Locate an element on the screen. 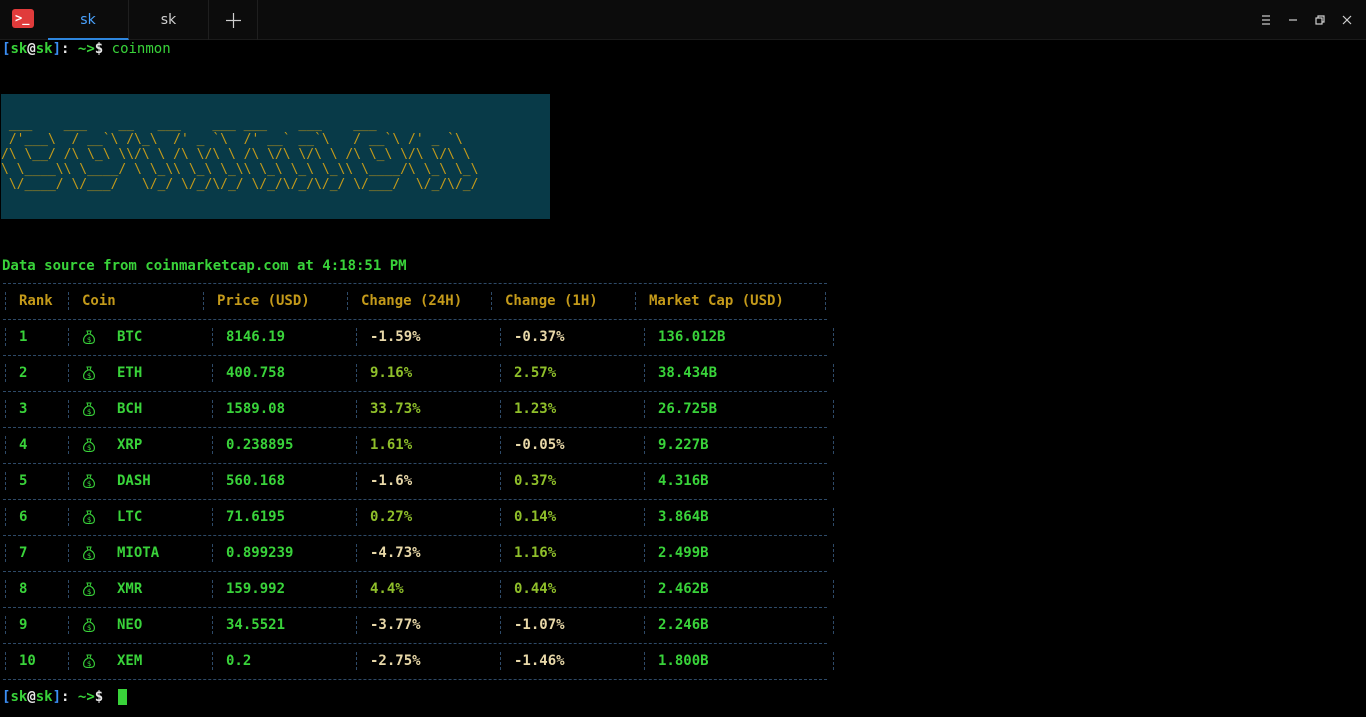 The width and height of the screenshot is (1366, 717). cell-rank: 1 is located at coordinates (23, 337).